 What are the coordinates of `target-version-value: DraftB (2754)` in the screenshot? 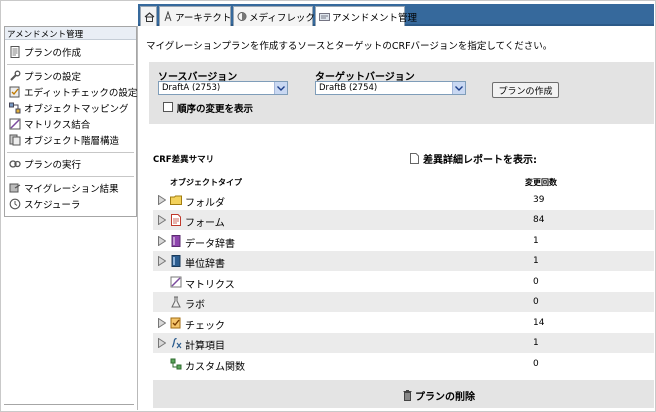 It's located at (348, 88).